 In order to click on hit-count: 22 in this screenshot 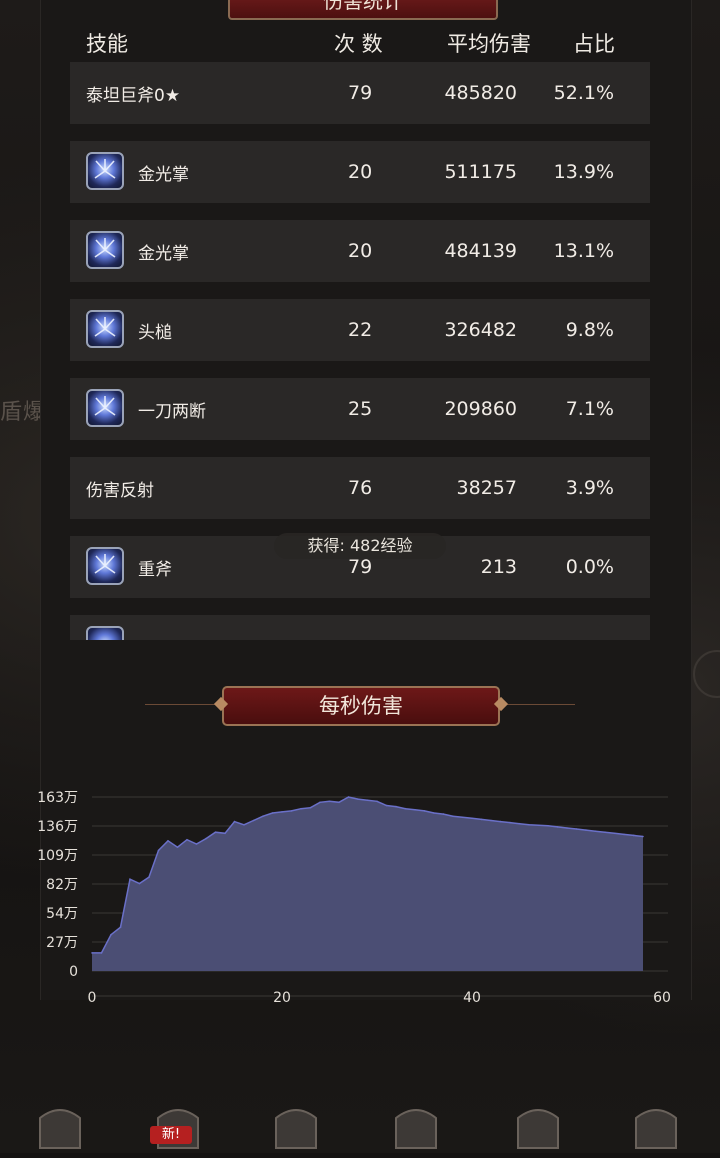, I will do `click(360, 330)`.